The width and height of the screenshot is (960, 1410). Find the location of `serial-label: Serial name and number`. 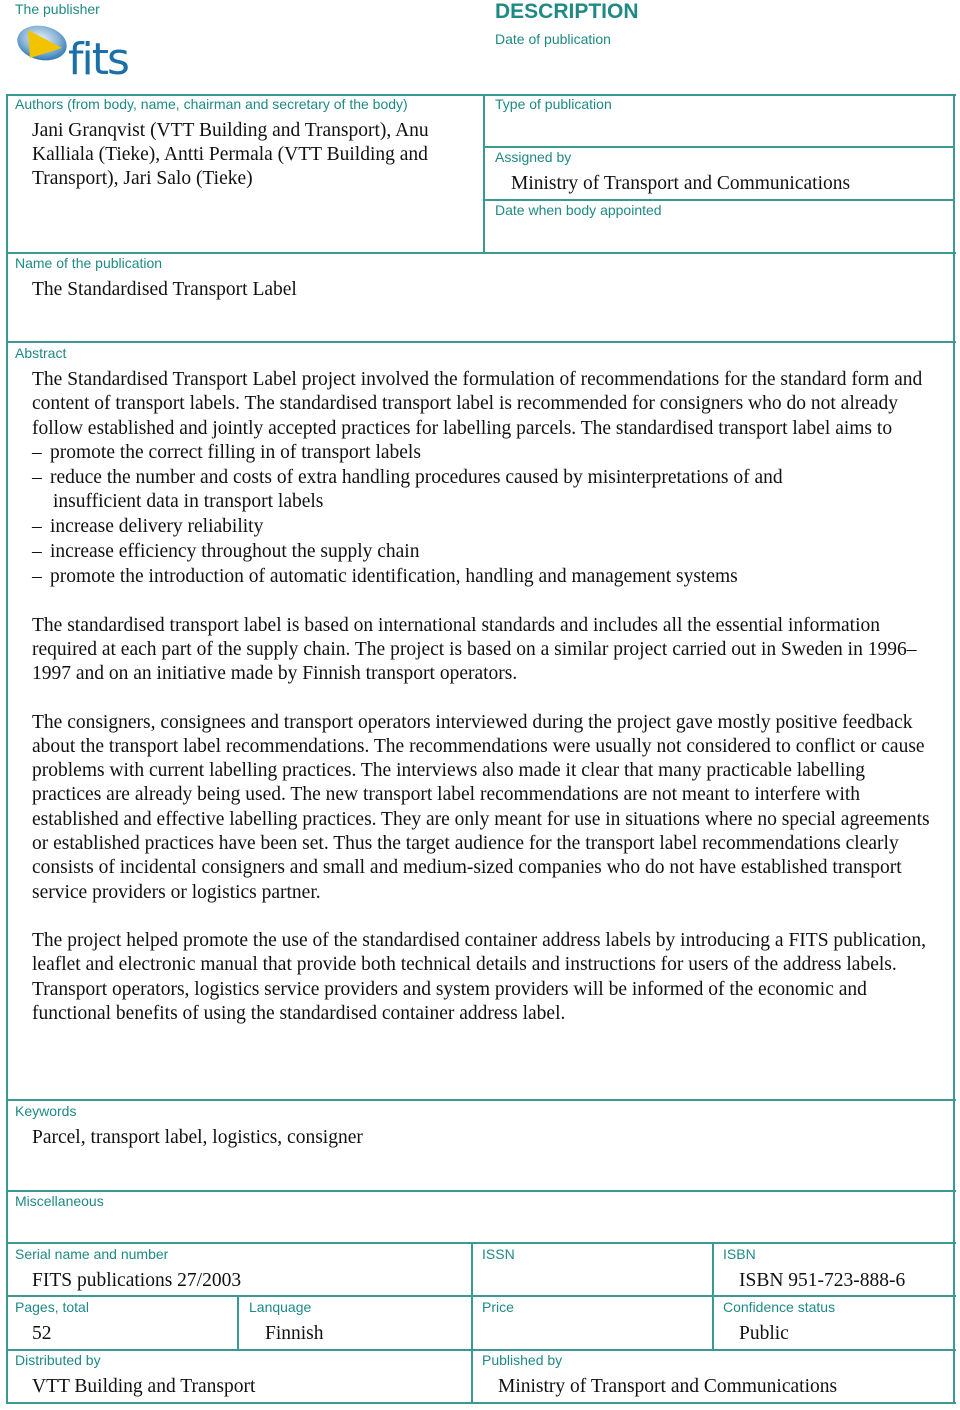

serial-label: Serial name and number is located at coordinates (92, 1254).